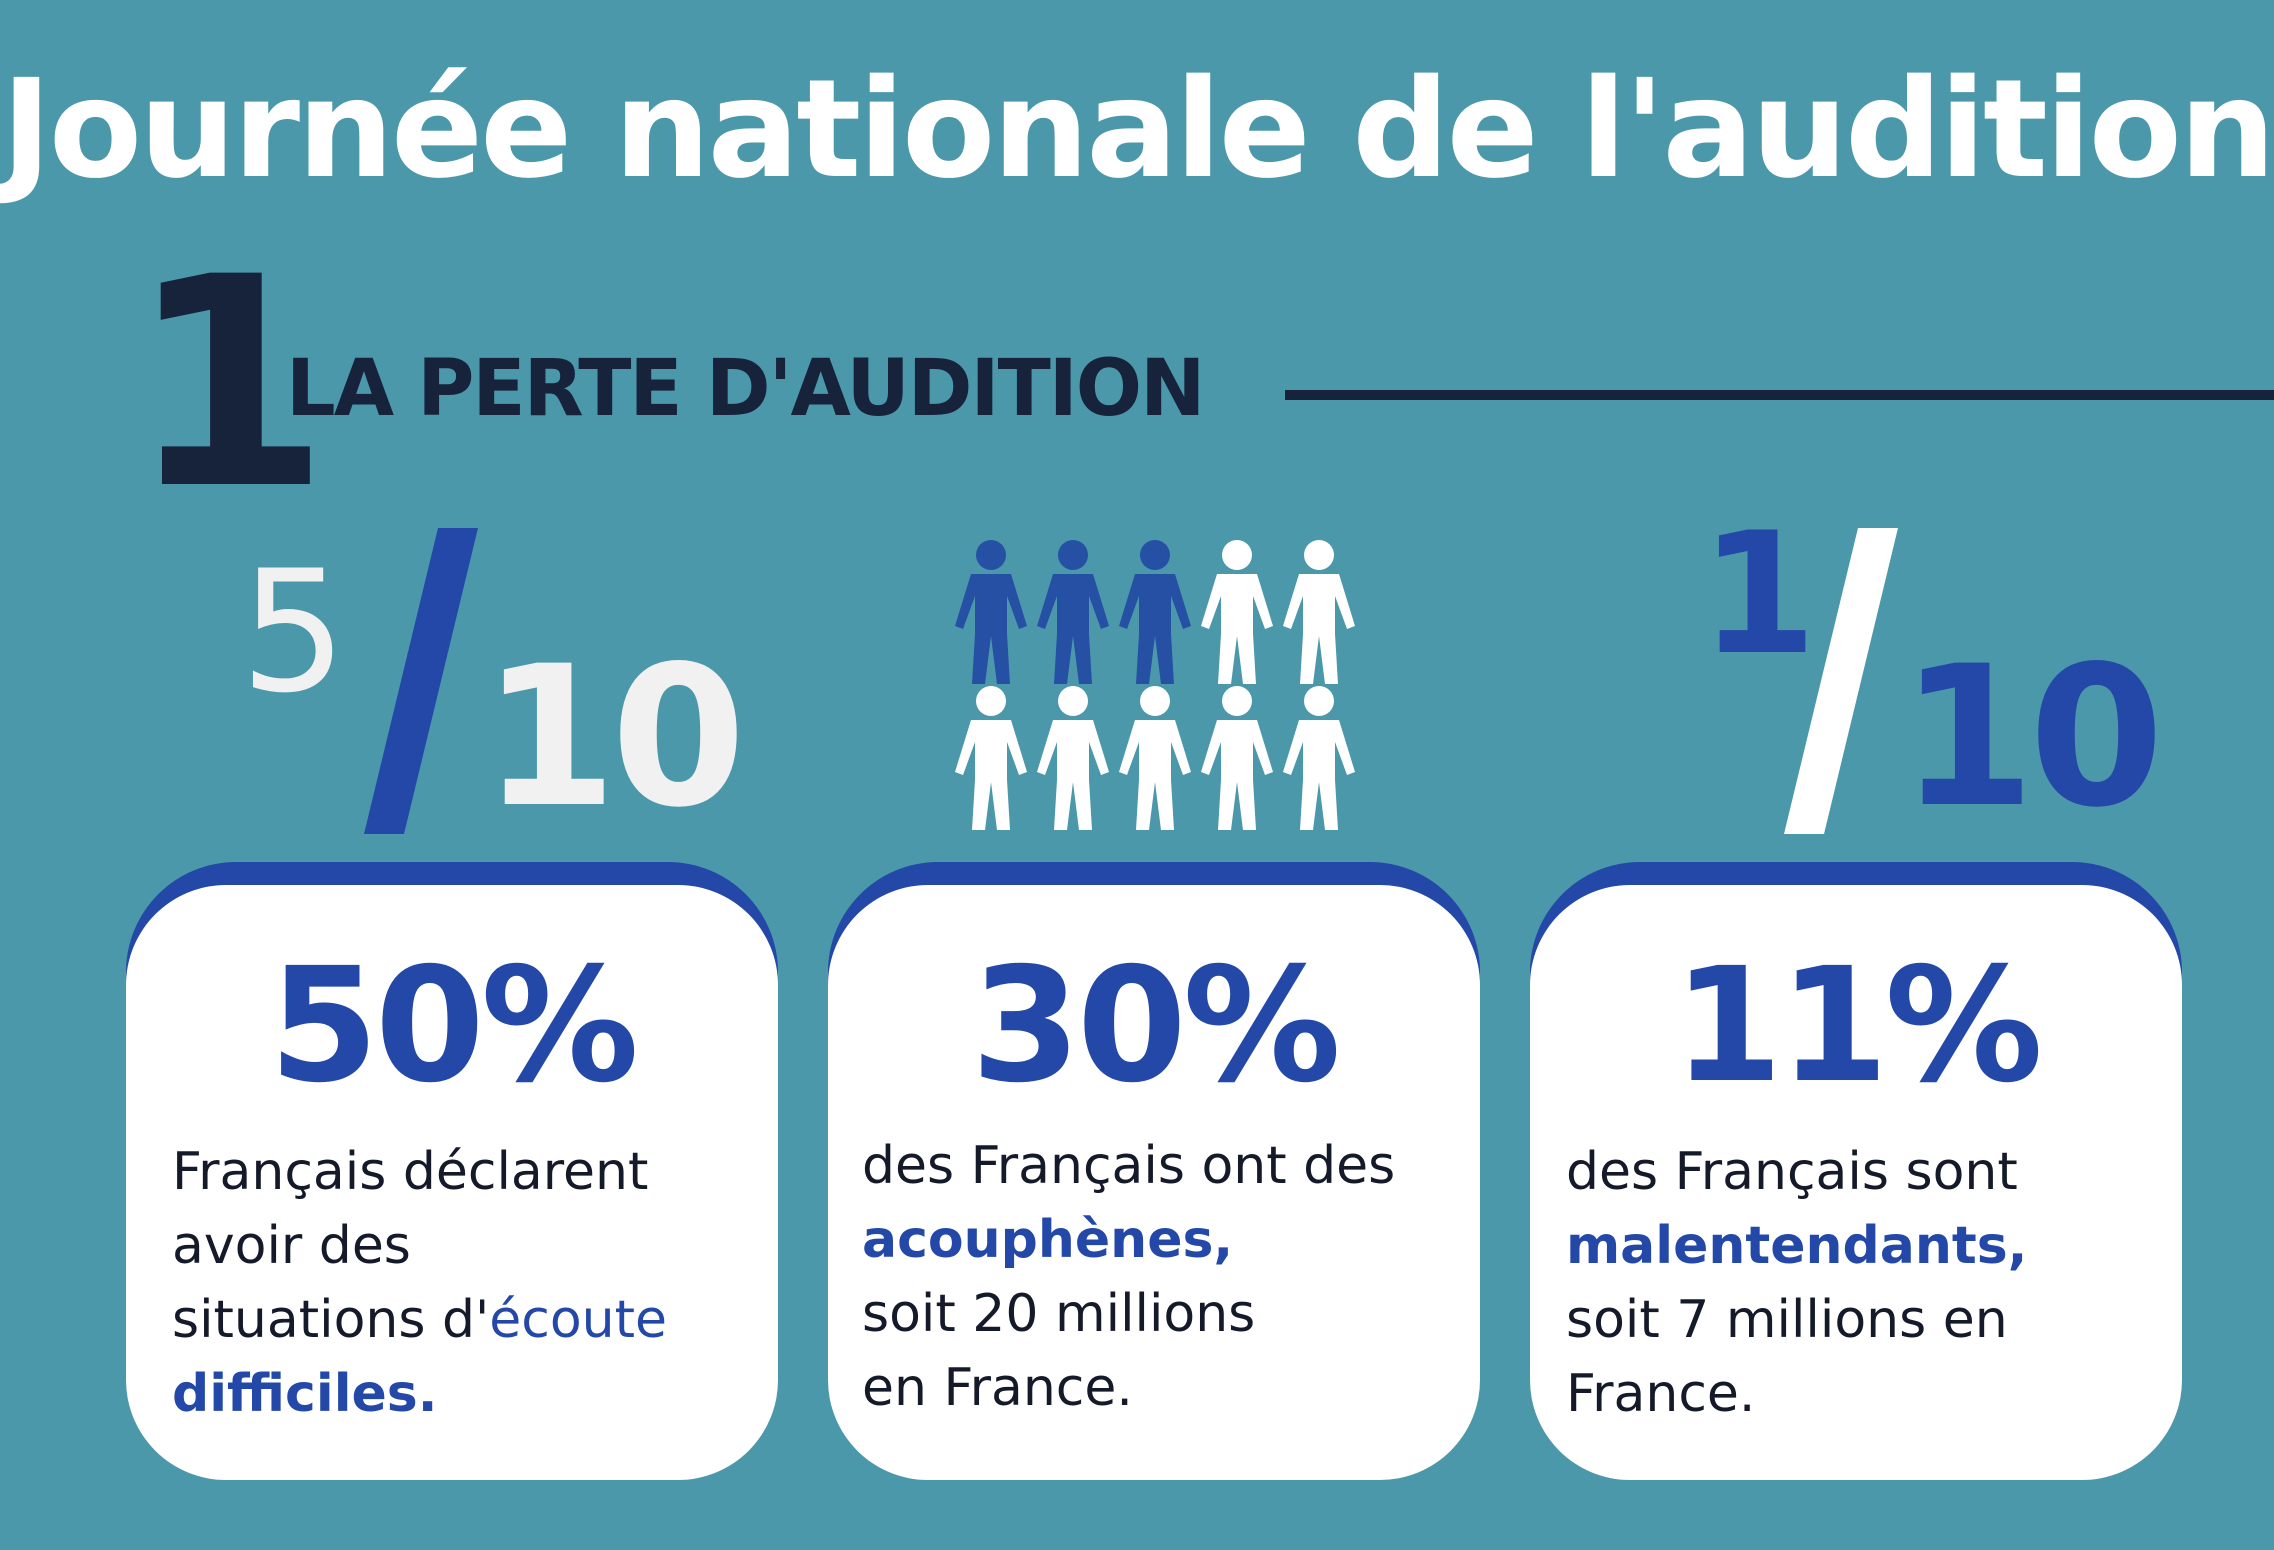 The width and height of the screenshot is (2274, 1550). I want to click on desc-line: acouphènes,, so click(1128, 1240).